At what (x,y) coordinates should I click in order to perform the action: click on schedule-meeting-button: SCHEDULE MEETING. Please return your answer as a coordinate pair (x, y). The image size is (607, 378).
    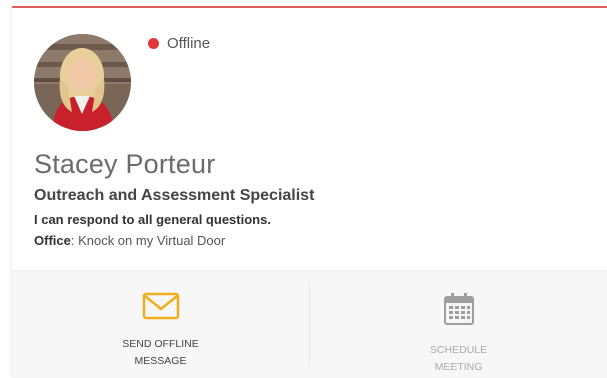
    Looking at the image, I should click on (458, 327).